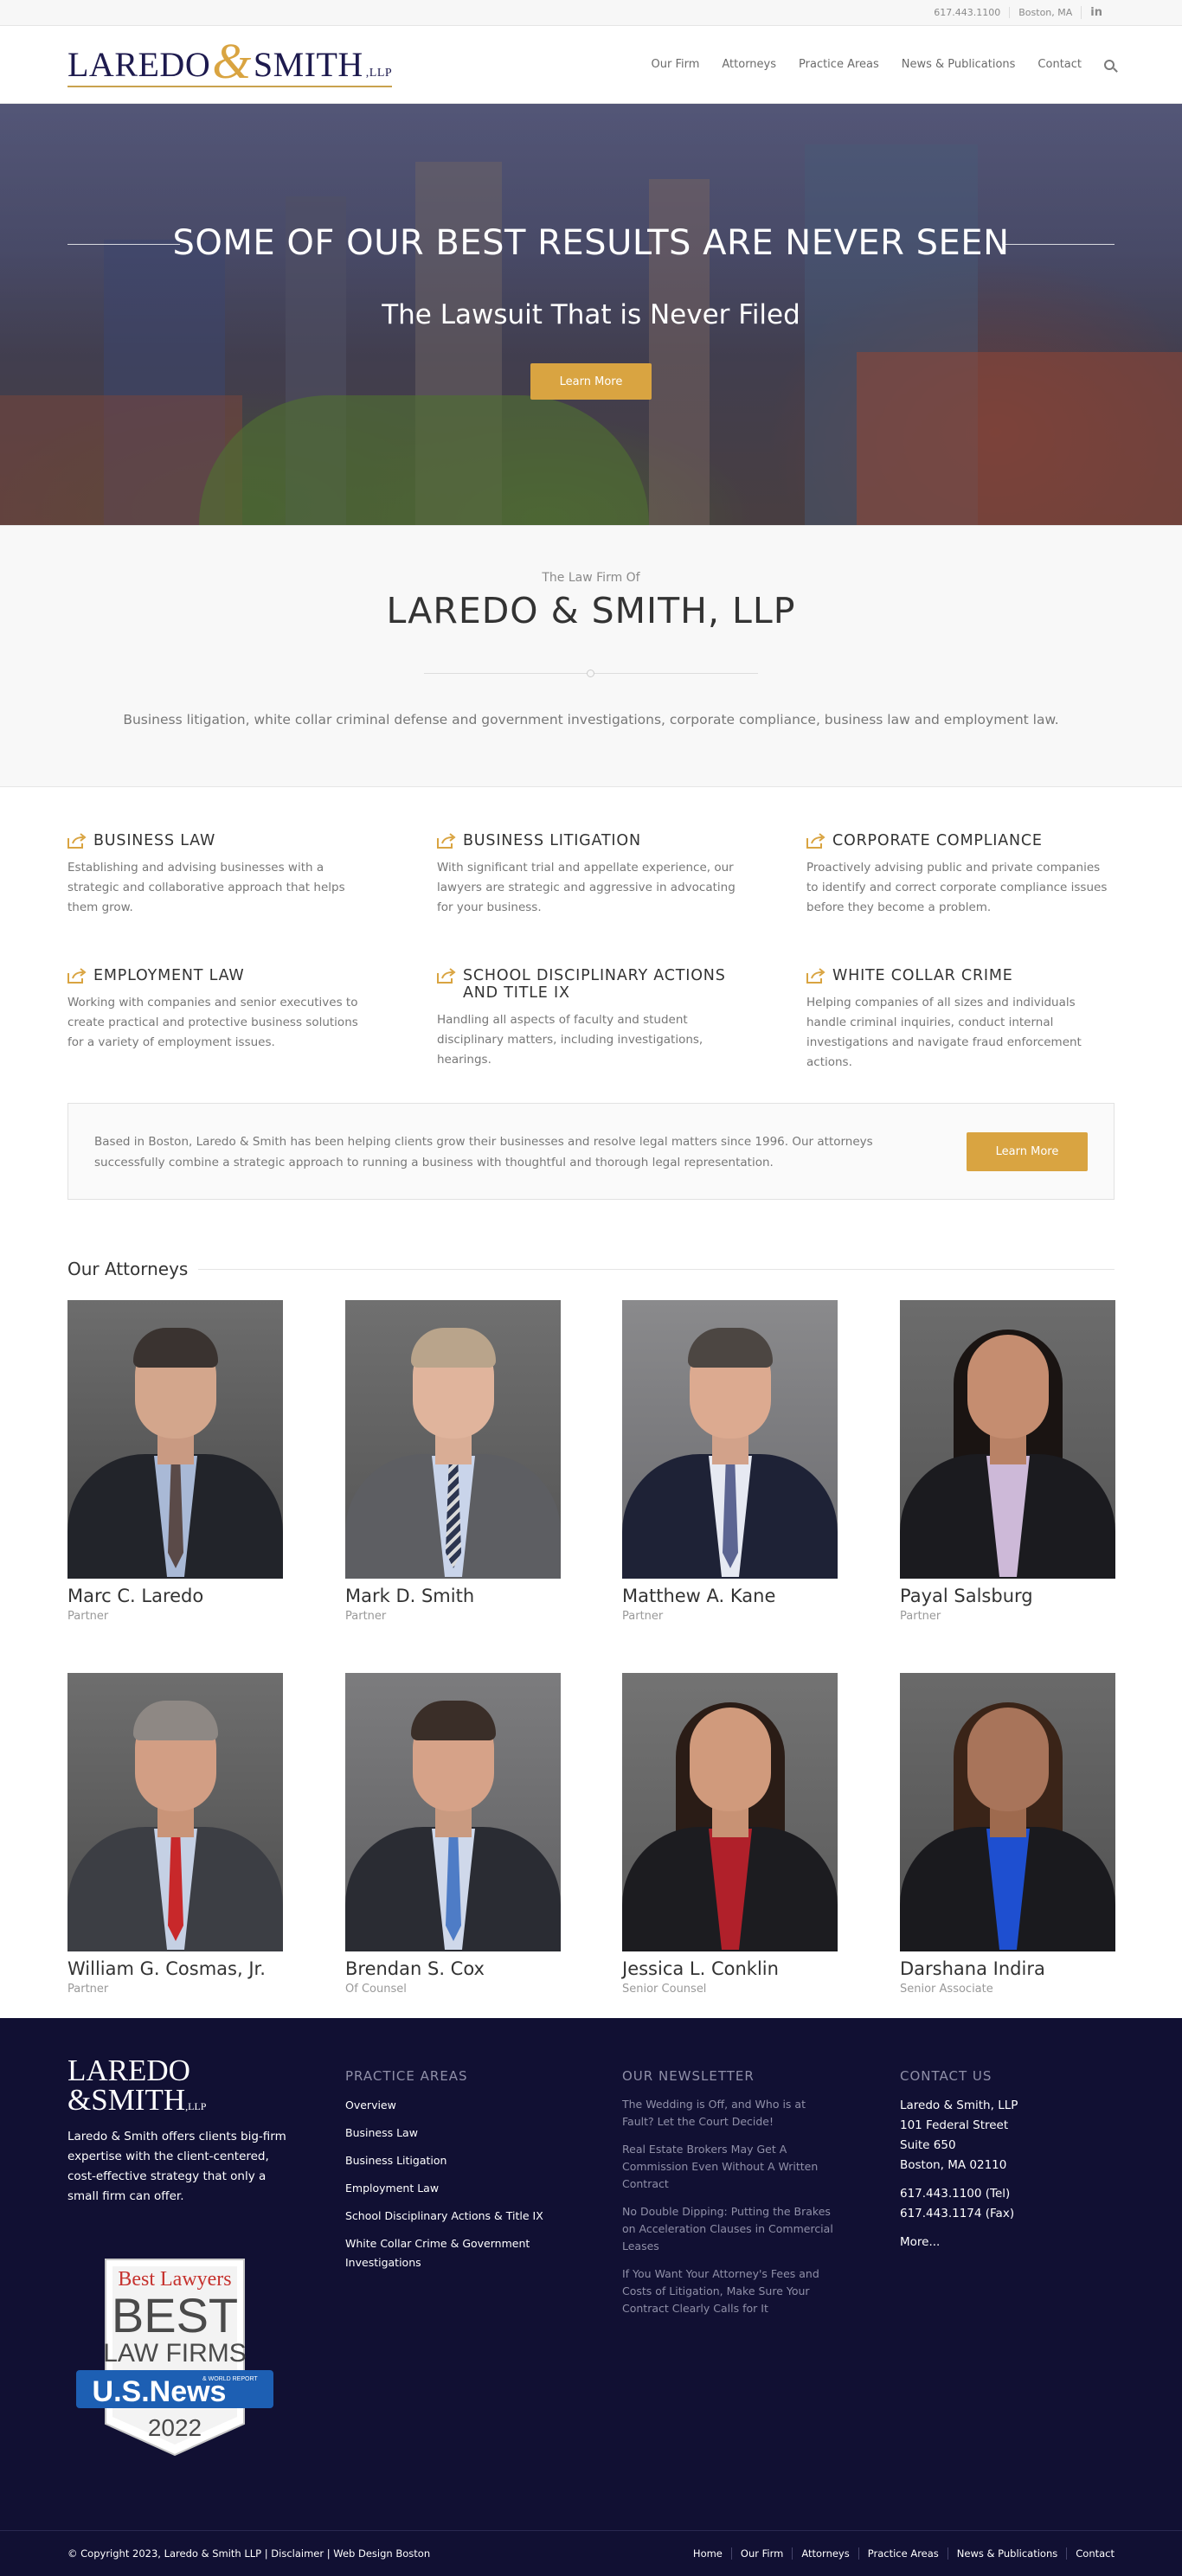 The image size is (1182, 2576). I want to click on attorney-name: Matthew A. Kane, so click(730, 1596).